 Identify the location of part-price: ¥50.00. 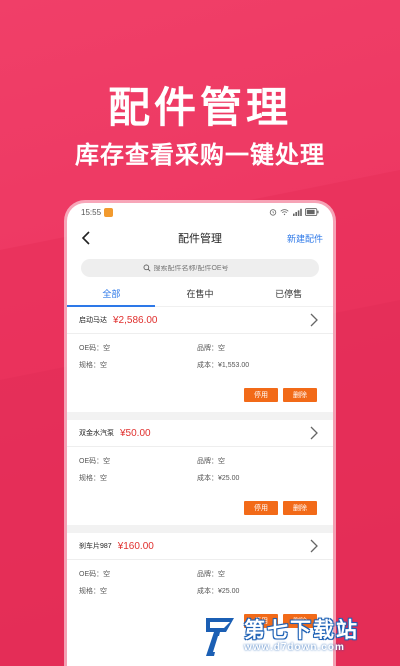
(135, 433).